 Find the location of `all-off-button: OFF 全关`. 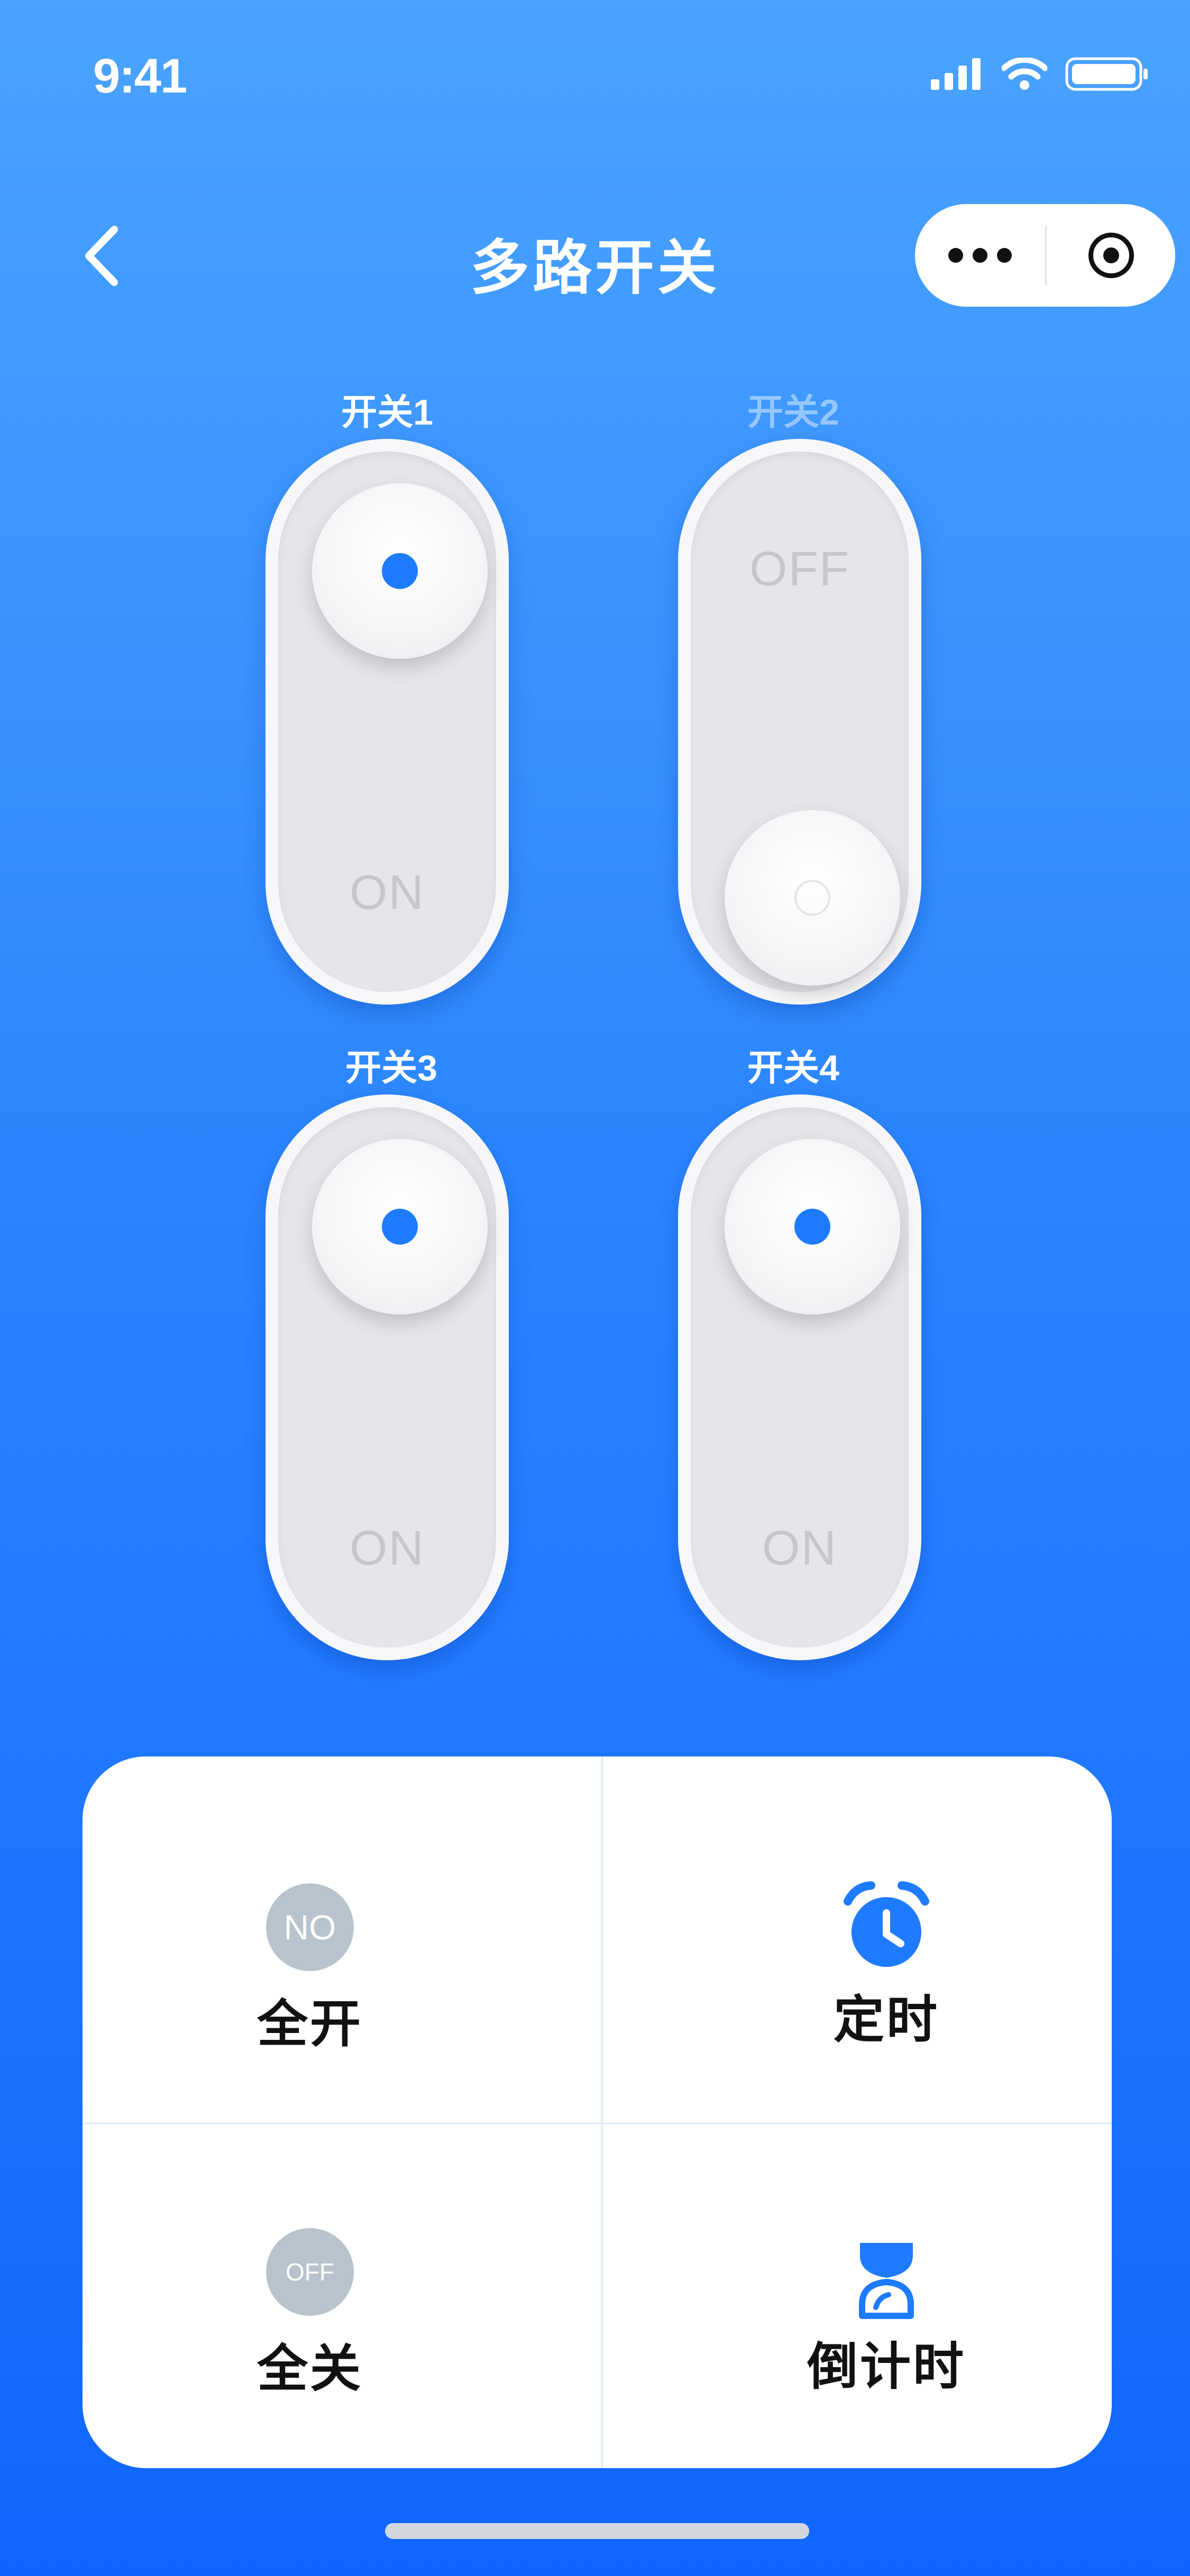

all-off-button: OFF 全关 is located at coordinates (310, 2314).